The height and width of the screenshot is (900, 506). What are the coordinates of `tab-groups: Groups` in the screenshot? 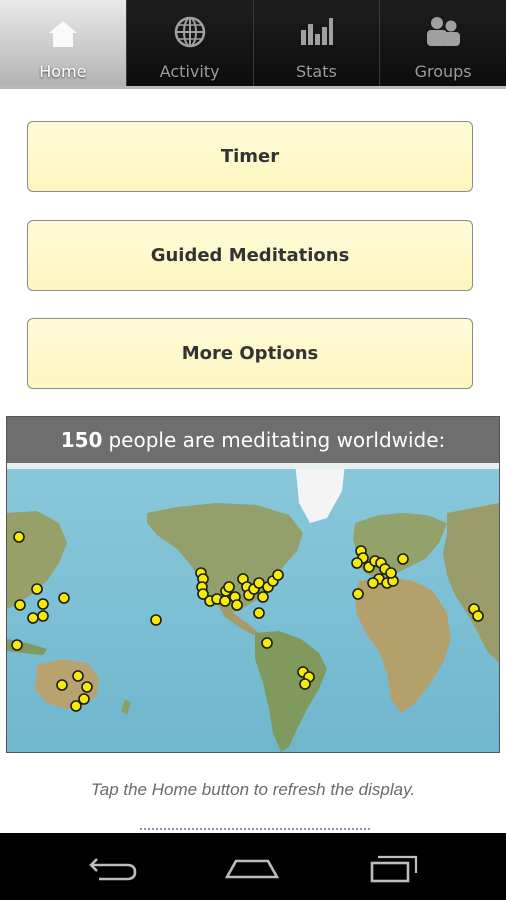 It's located at (442, 43).